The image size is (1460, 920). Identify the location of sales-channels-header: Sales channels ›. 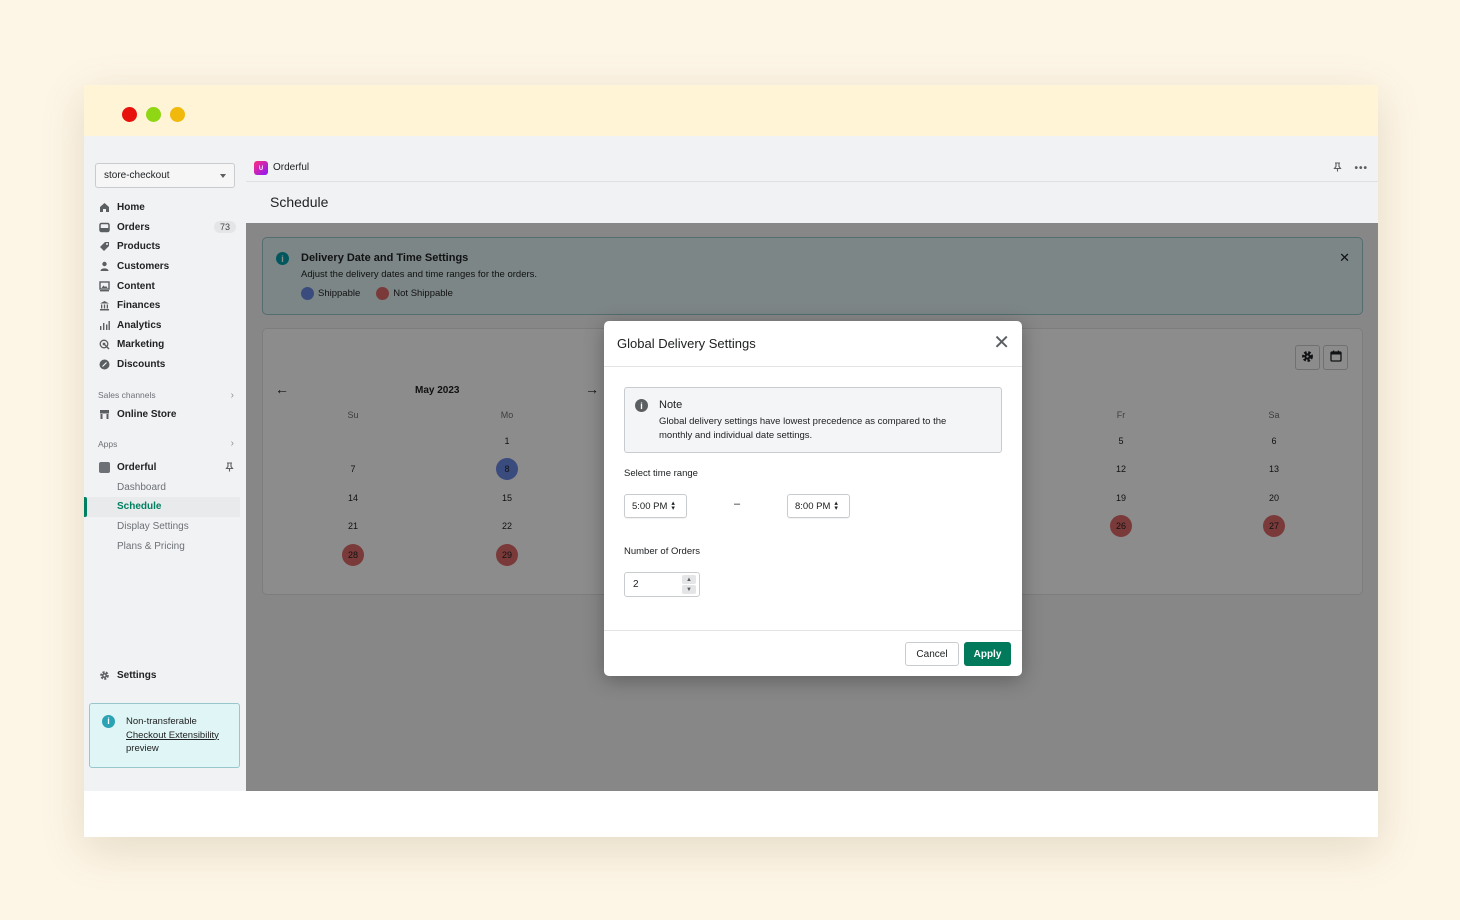
(165, 395).